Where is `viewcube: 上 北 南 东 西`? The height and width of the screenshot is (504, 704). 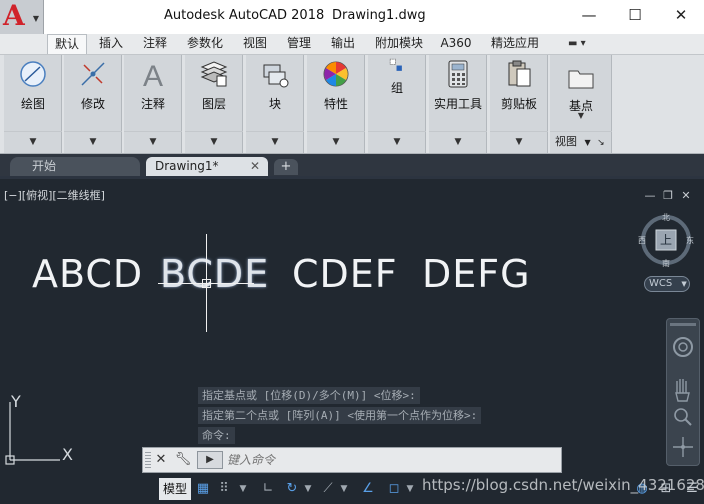
viewcube: 上 北 南 东 西 is located at coordinates (666, 240).